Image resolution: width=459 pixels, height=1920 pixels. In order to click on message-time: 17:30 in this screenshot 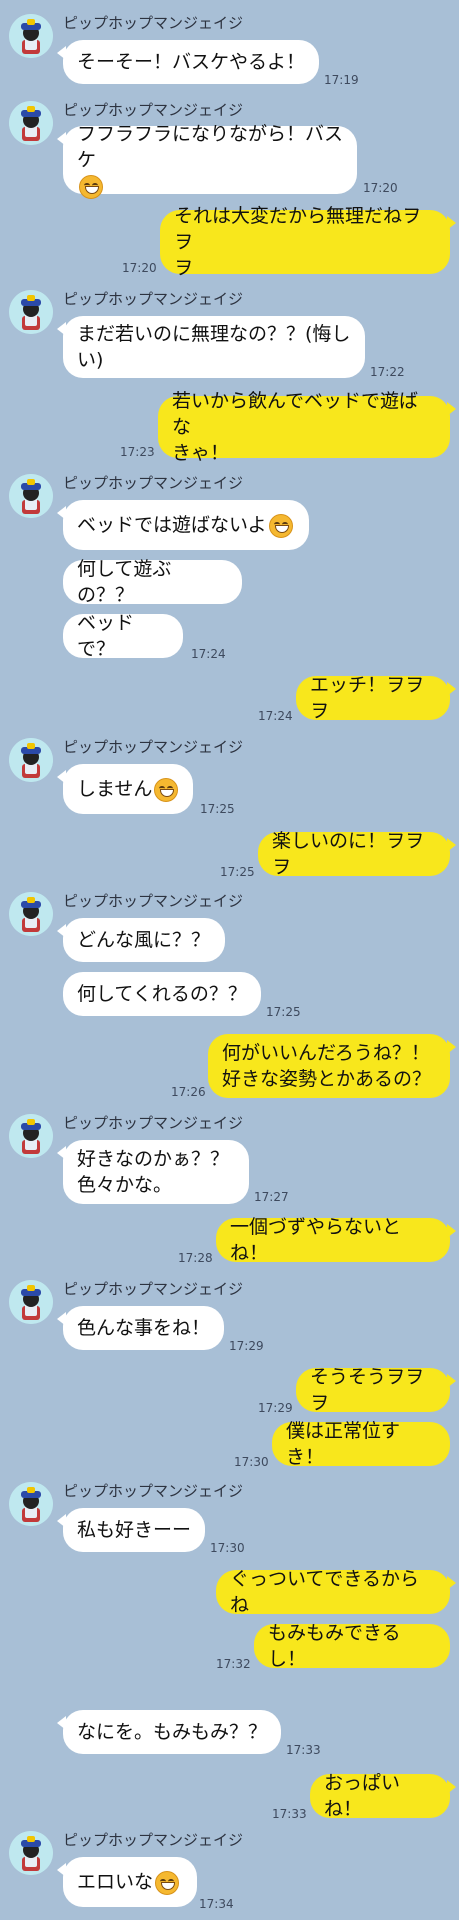, I will do `click(227, 1548)`.